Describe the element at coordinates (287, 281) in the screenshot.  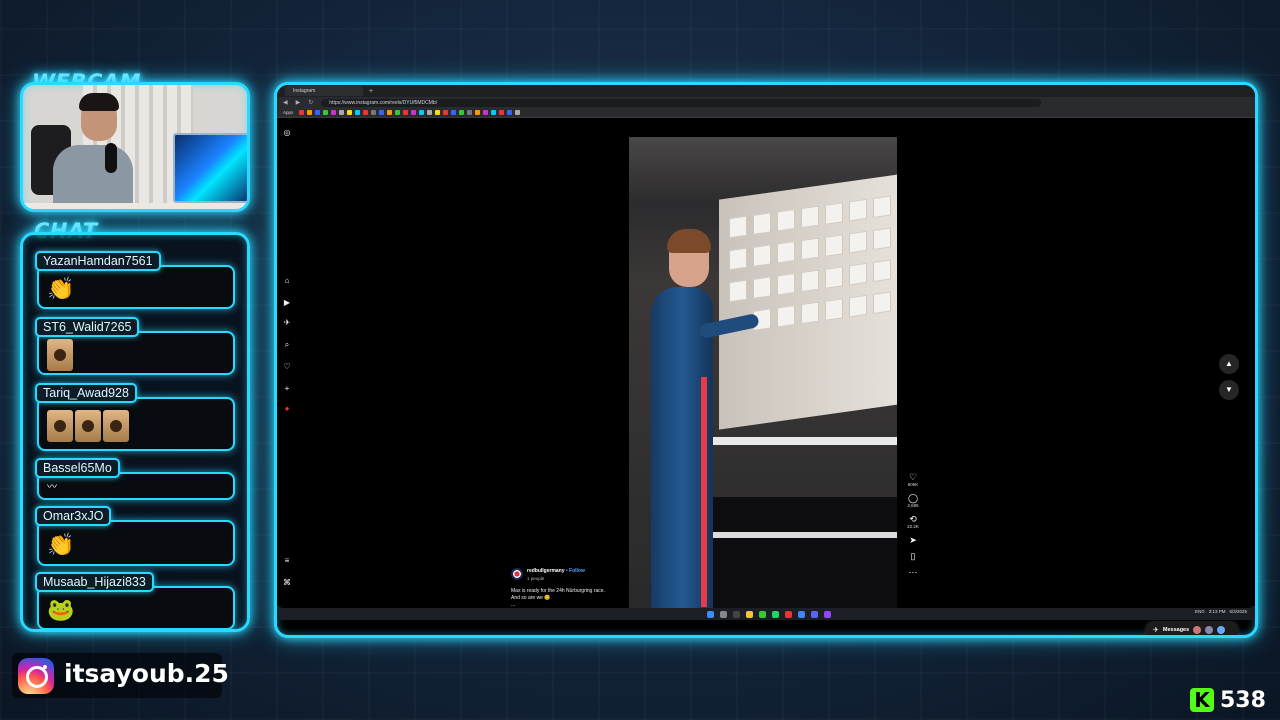
I see `home-icon: ⌂` at that location.